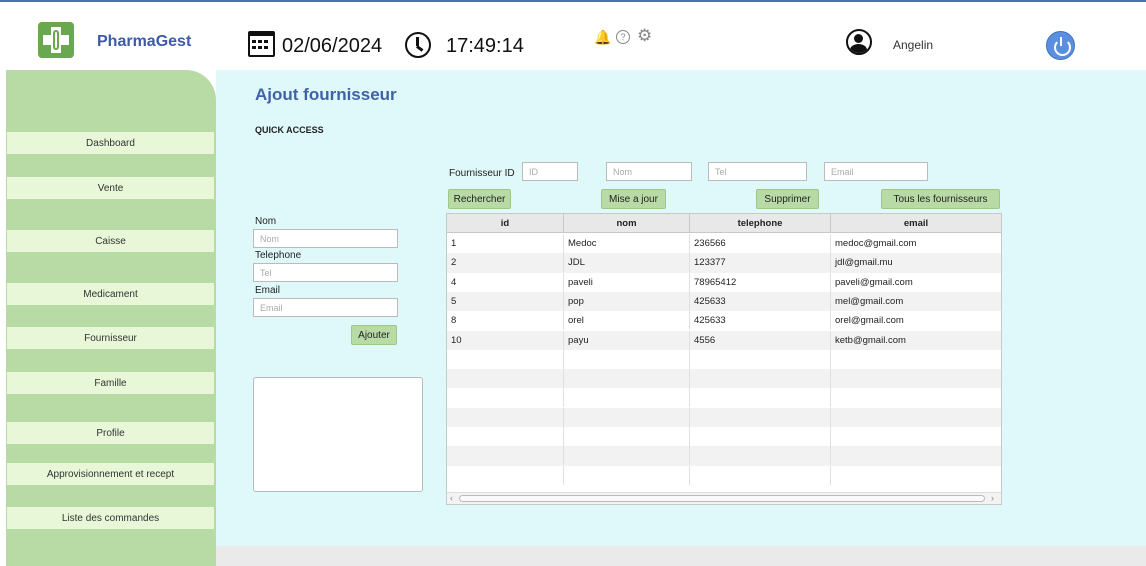  I want to click on email-input, so click(325, 307).